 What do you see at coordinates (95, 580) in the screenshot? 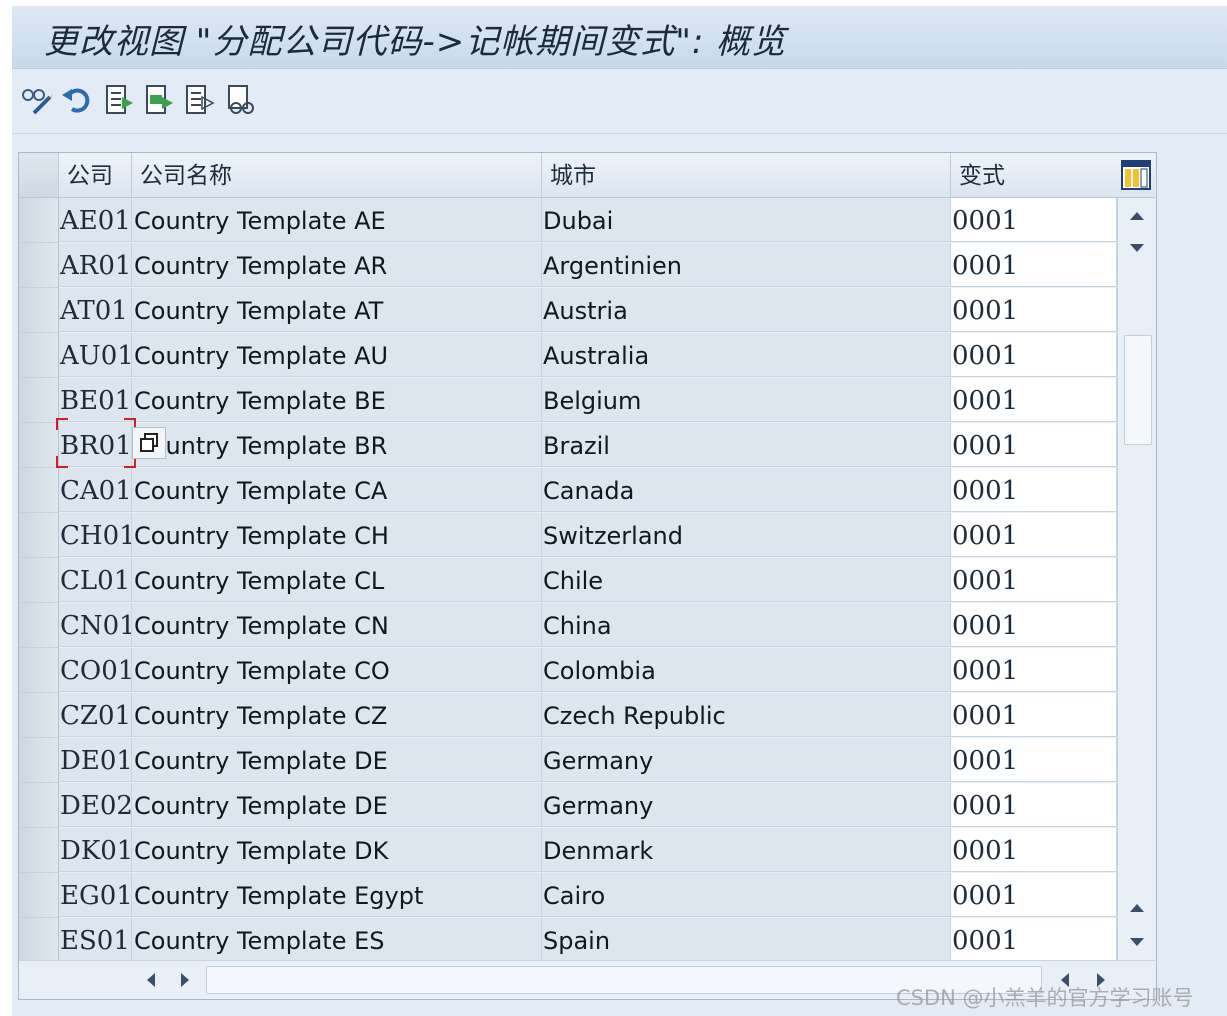
I see `company-code-cell: CL01` at bounding box center [95, 580].